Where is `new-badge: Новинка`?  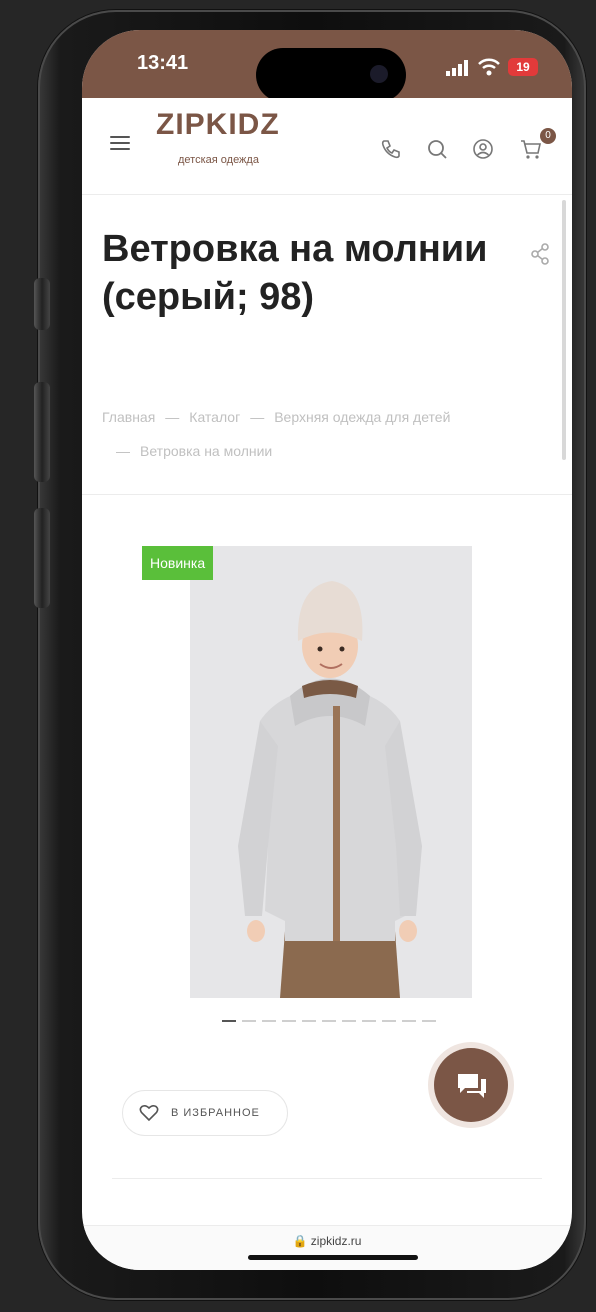 new-badge: Новинка is located at coordinates (178, 563).